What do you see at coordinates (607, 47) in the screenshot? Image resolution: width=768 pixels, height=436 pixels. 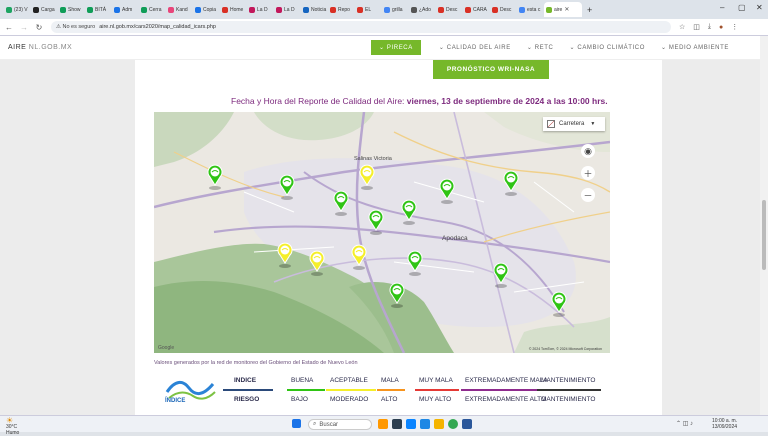 I see `nav-item-3: ⌄ CAMBIO CLIMÁTICO` at bounding box center [607, 47].